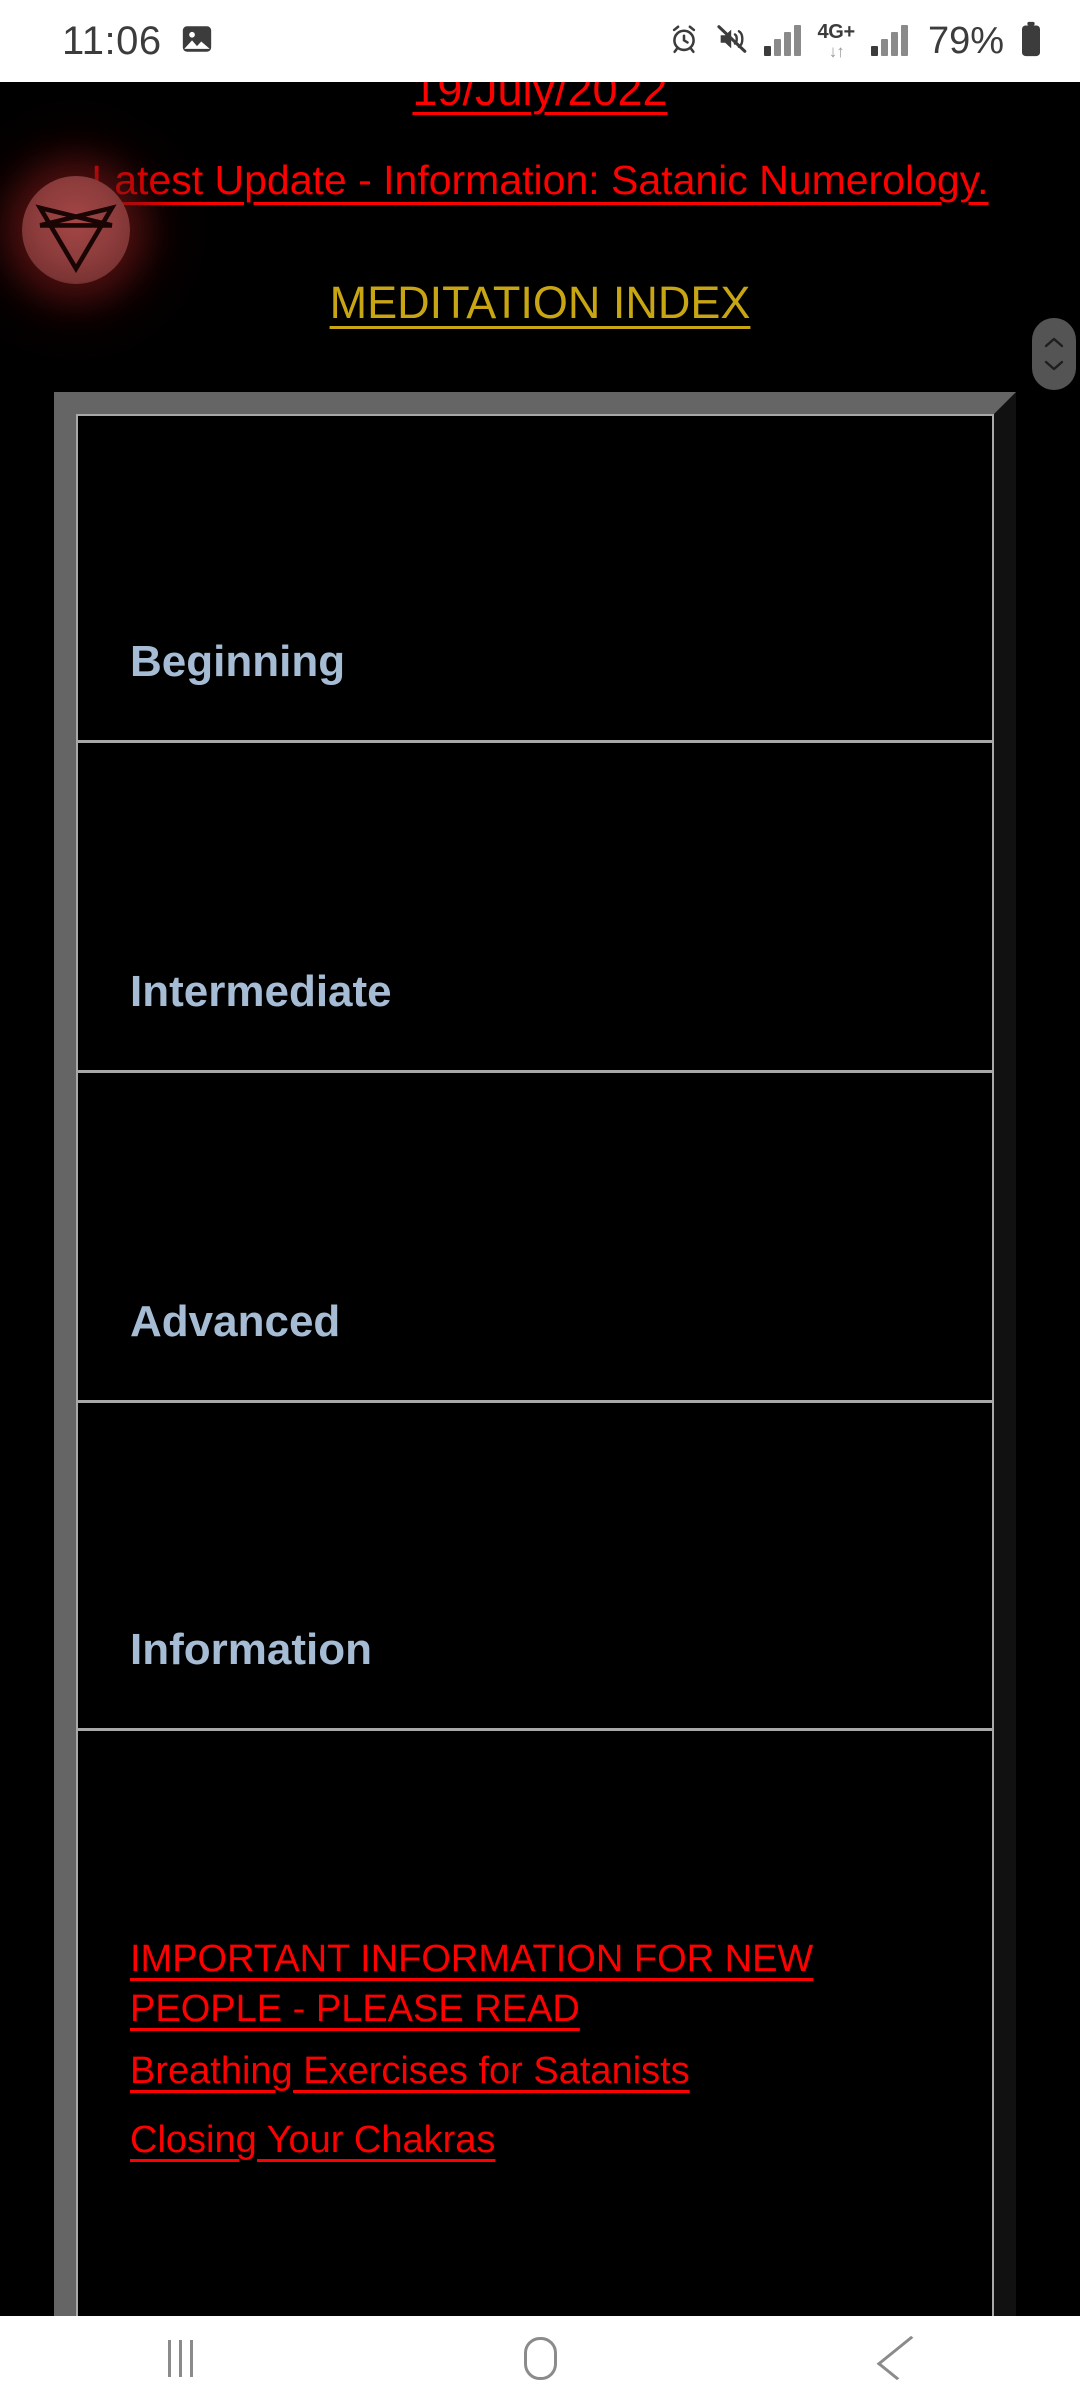  I want to click on row-label-beginning: Beginning, so click(238, 661).